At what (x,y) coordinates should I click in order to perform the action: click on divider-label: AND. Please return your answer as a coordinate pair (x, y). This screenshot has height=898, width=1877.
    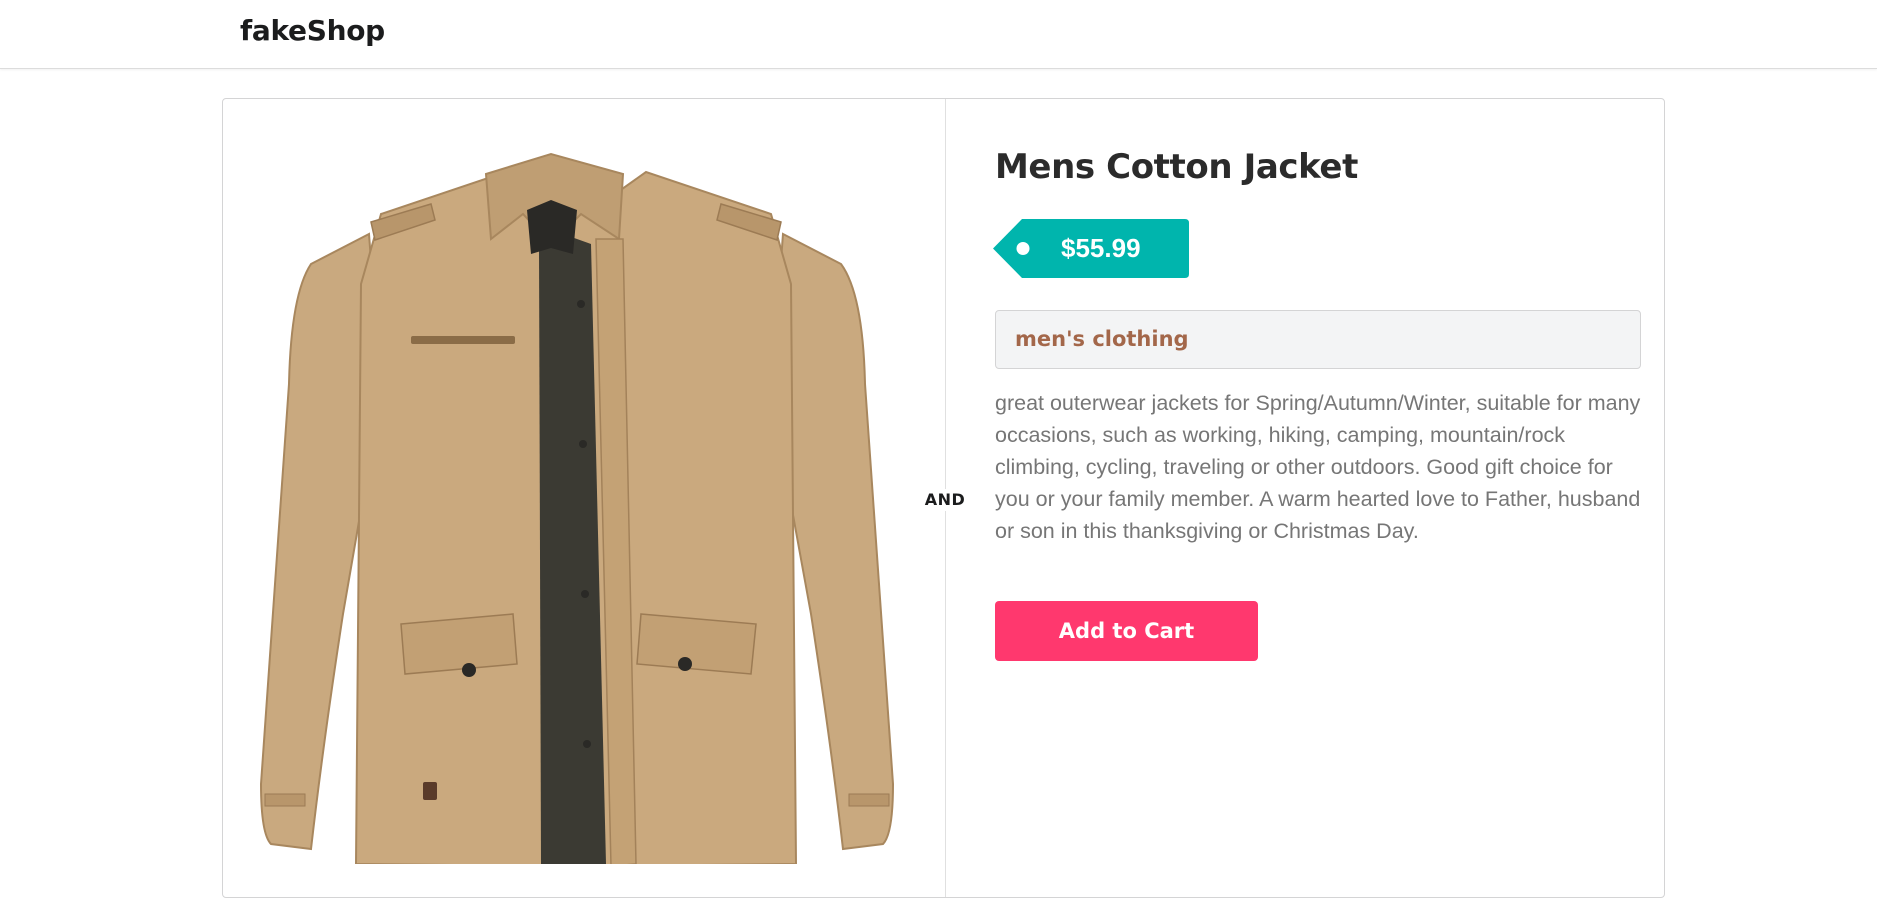
    Looking at the image, I should click on (945, 500).